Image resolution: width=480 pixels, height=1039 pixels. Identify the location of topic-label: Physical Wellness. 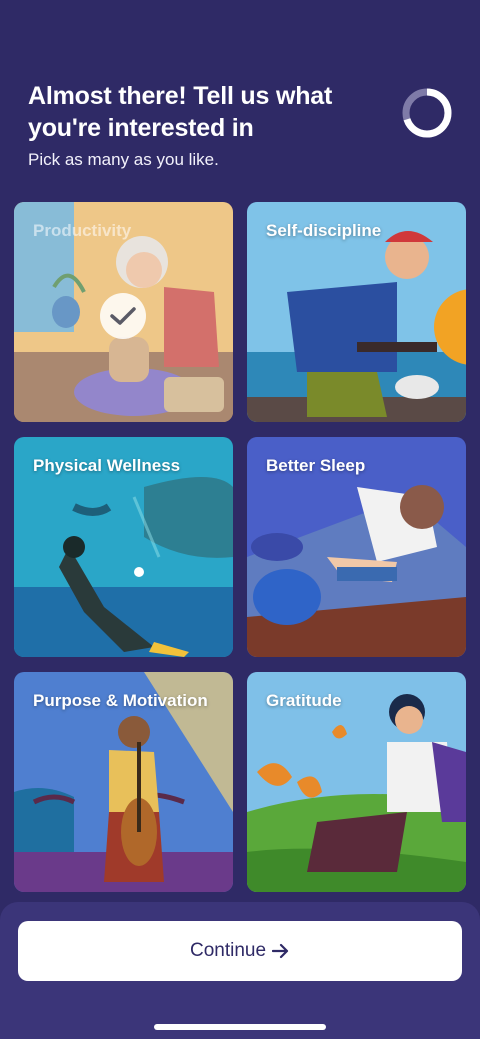
(107, 465).